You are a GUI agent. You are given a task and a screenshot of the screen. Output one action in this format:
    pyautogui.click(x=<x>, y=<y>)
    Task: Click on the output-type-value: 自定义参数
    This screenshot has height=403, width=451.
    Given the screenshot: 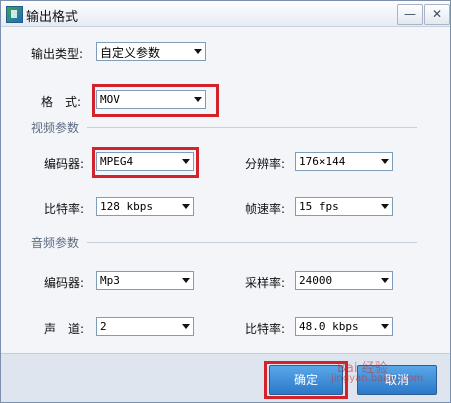 What is the action you would take?
    pyautogui.click(x=130, y=53)
    